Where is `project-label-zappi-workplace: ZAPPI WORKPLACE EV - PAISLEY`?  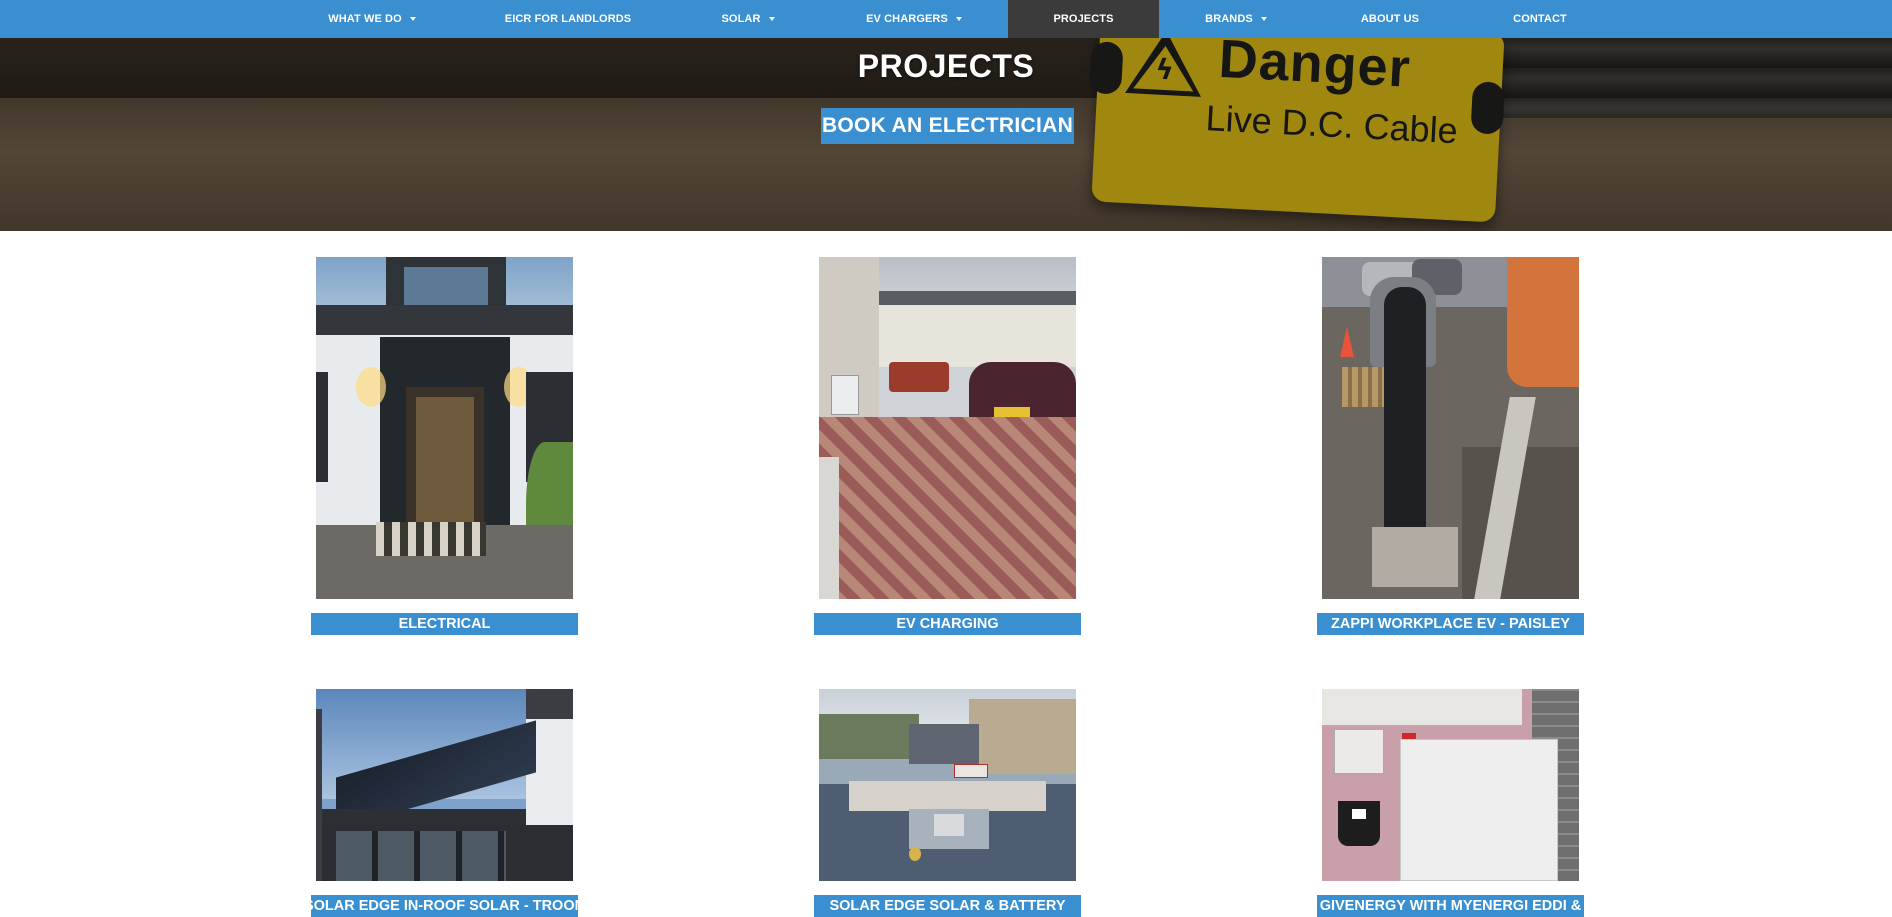
project-label-zappi-workplace: ZAPPI WORKPLACE EV - PAISLEY is located at coordinates (1450, 624).